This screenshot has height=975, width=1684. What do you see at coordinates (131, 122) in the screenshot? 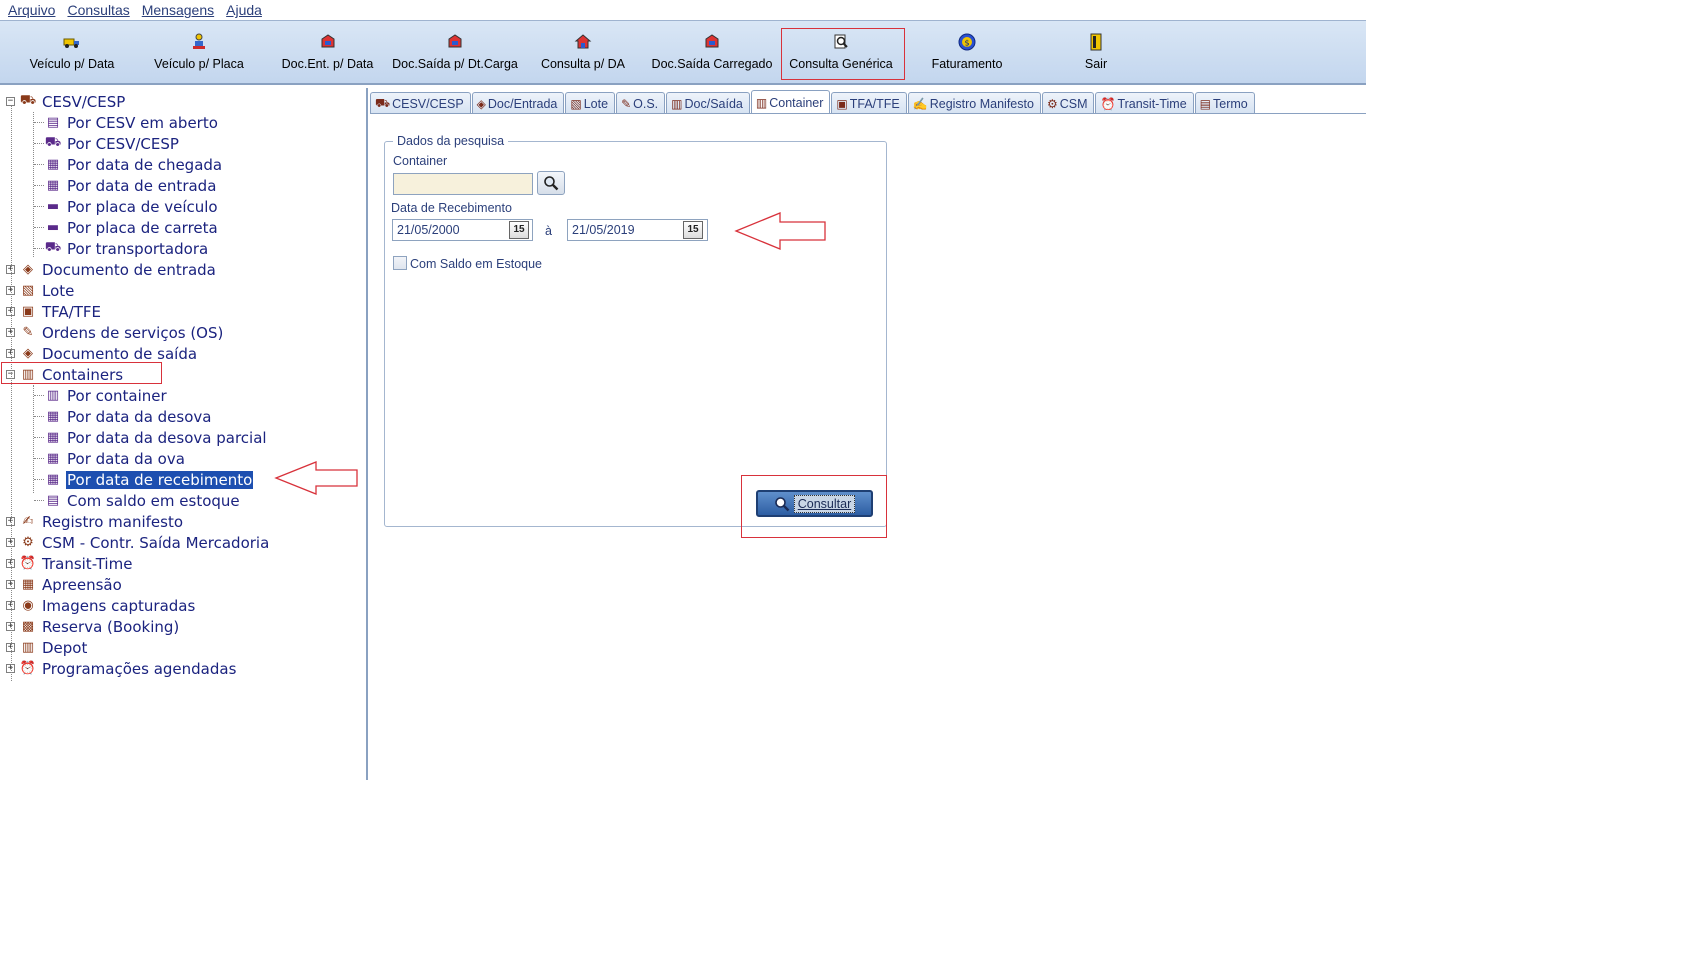
I see `tree-item-por-cesv-em-aberto: ▤ Por CESV em aberto` at bounding box center [131, 122].